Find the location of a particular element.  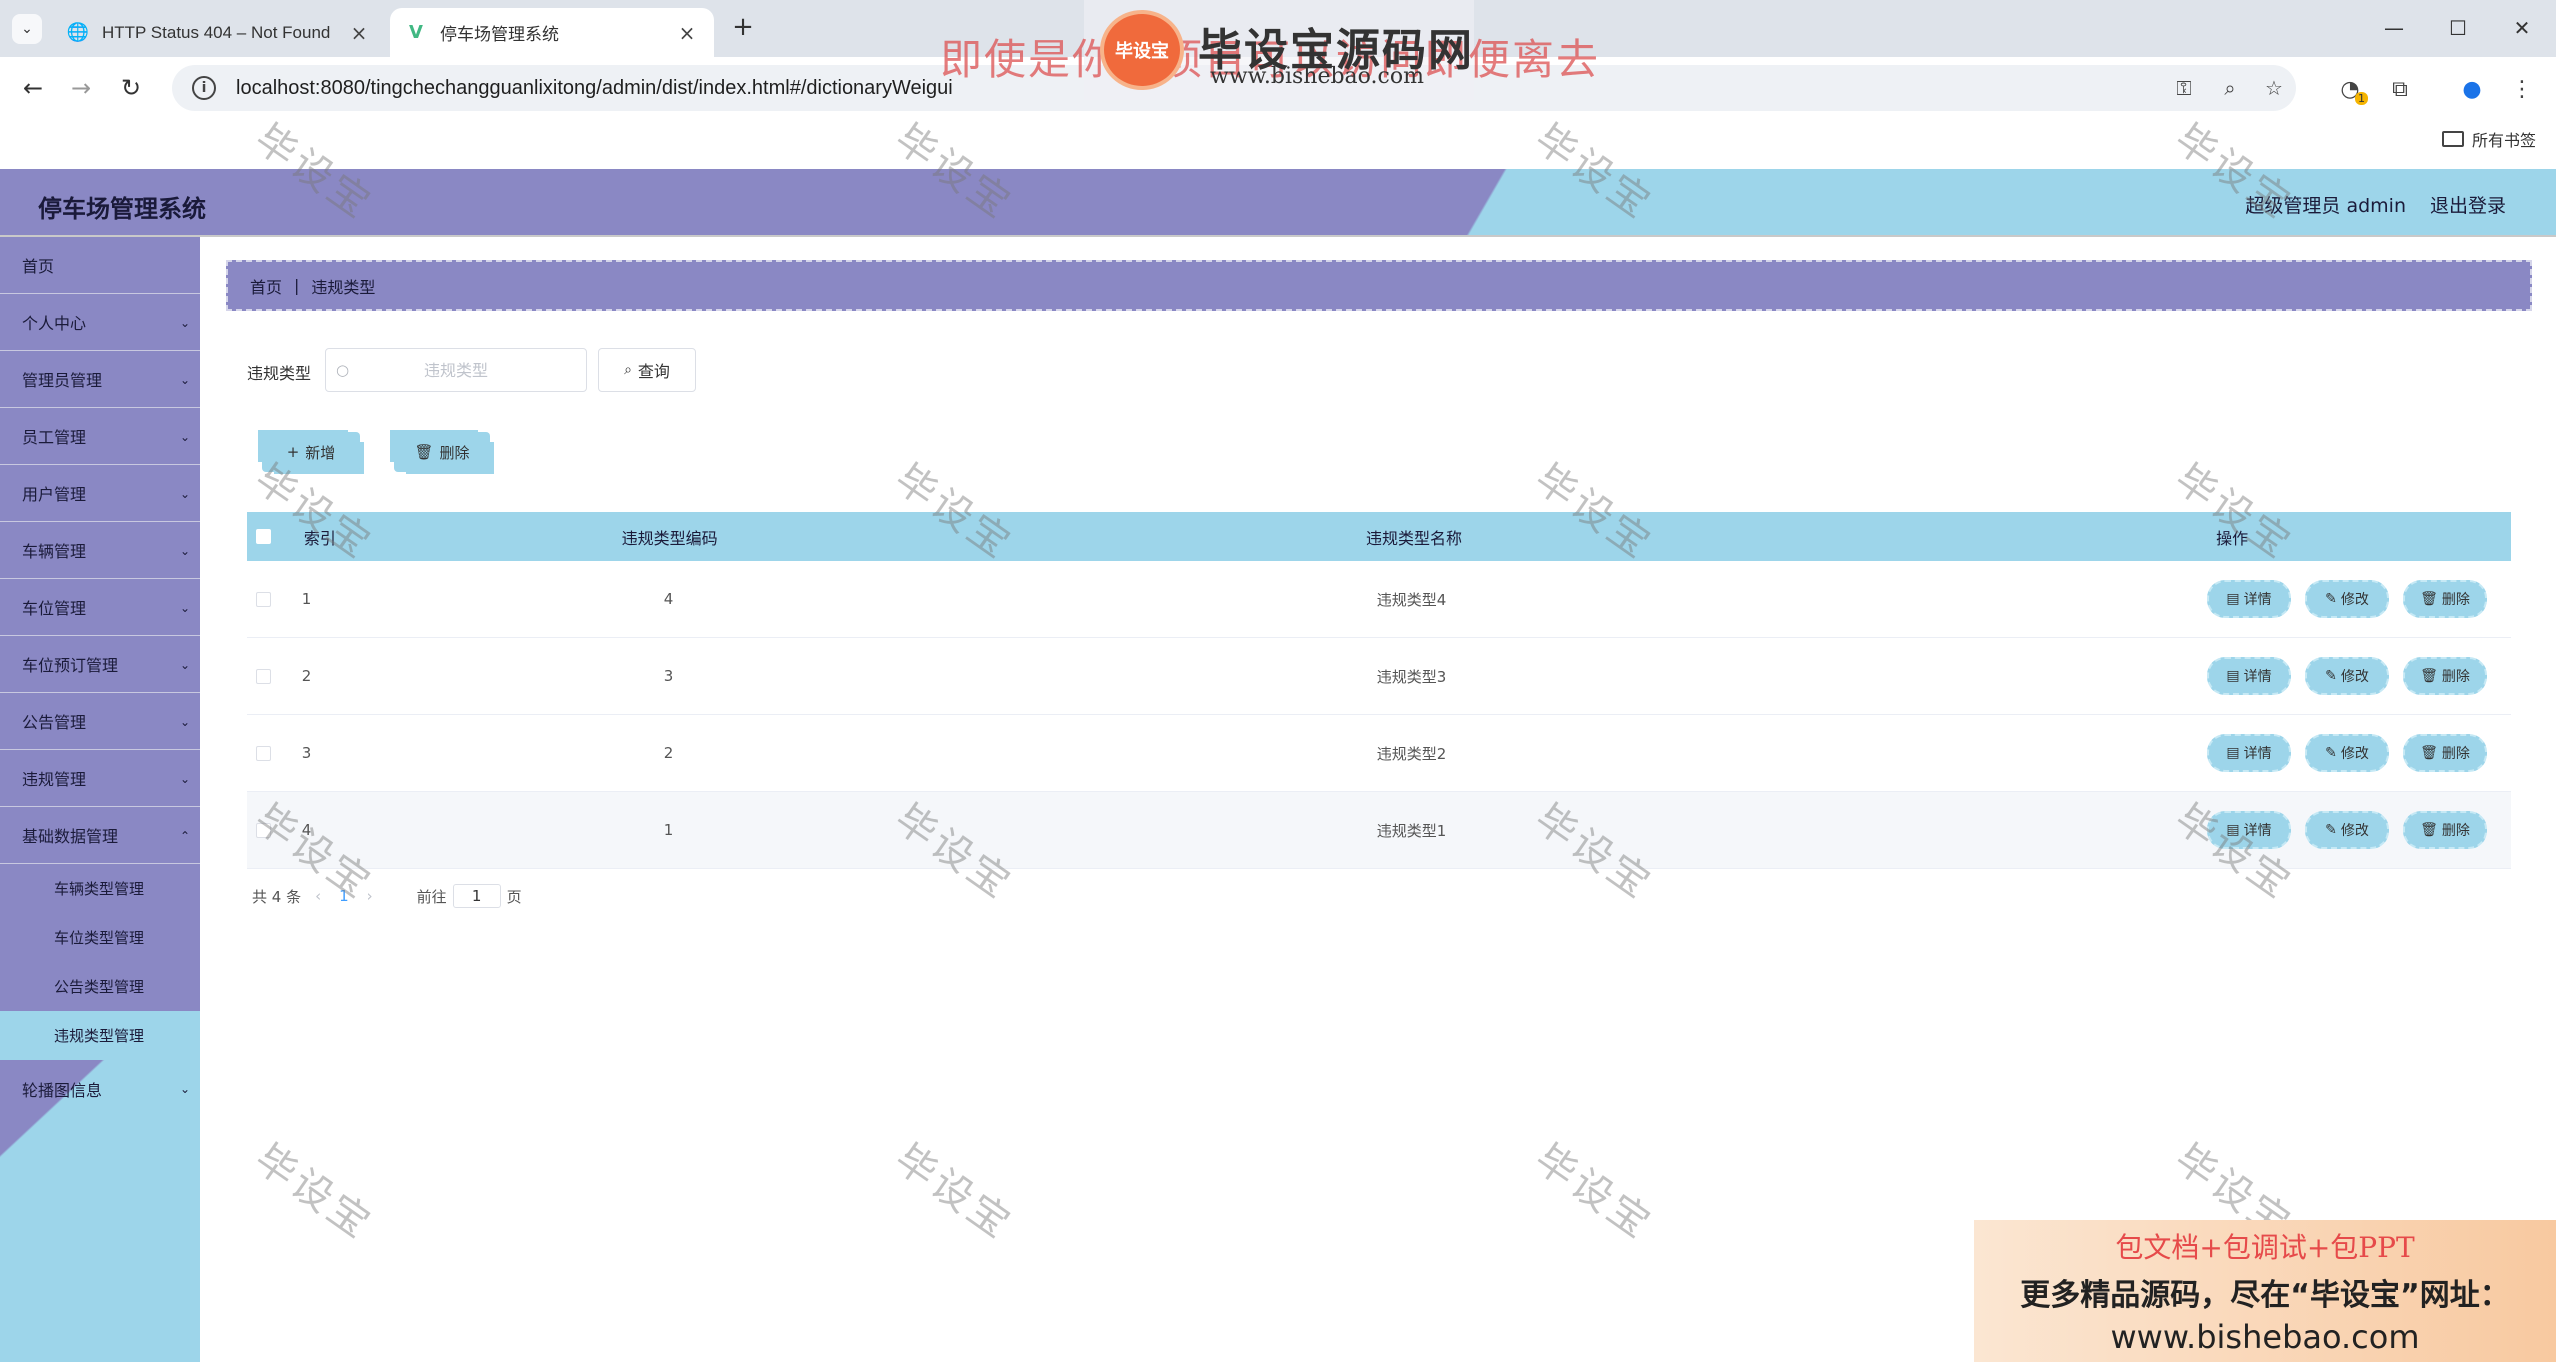

sidebar-item-base-data: 基础数据管理 ⌃ is located at coordinates (100, 835).